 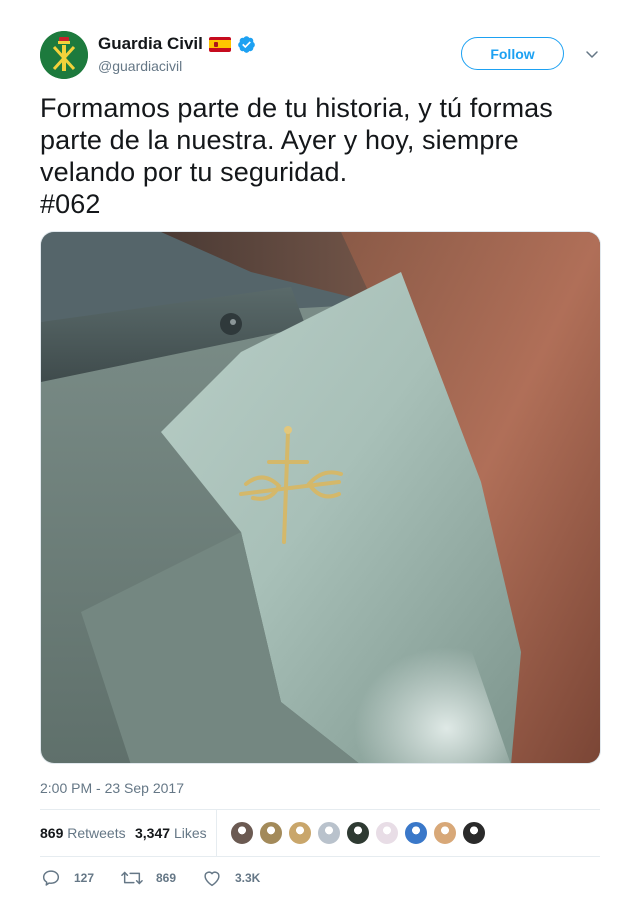 What do you see at coordinates (96, 833) in the screenshot?
I see `retweets-label: Retweets` at bounding box center [96, 833].